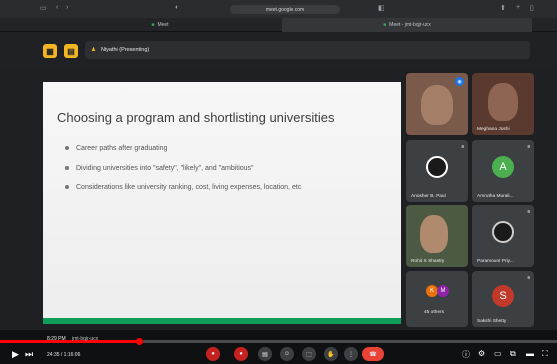 Image resolution: width=557 pixels, height=364 pixels. What do you see at coordinates (492, 321) in the screenshot?
I see `participant-name: Sakshi Shetty` at bounding box center [492, 321].